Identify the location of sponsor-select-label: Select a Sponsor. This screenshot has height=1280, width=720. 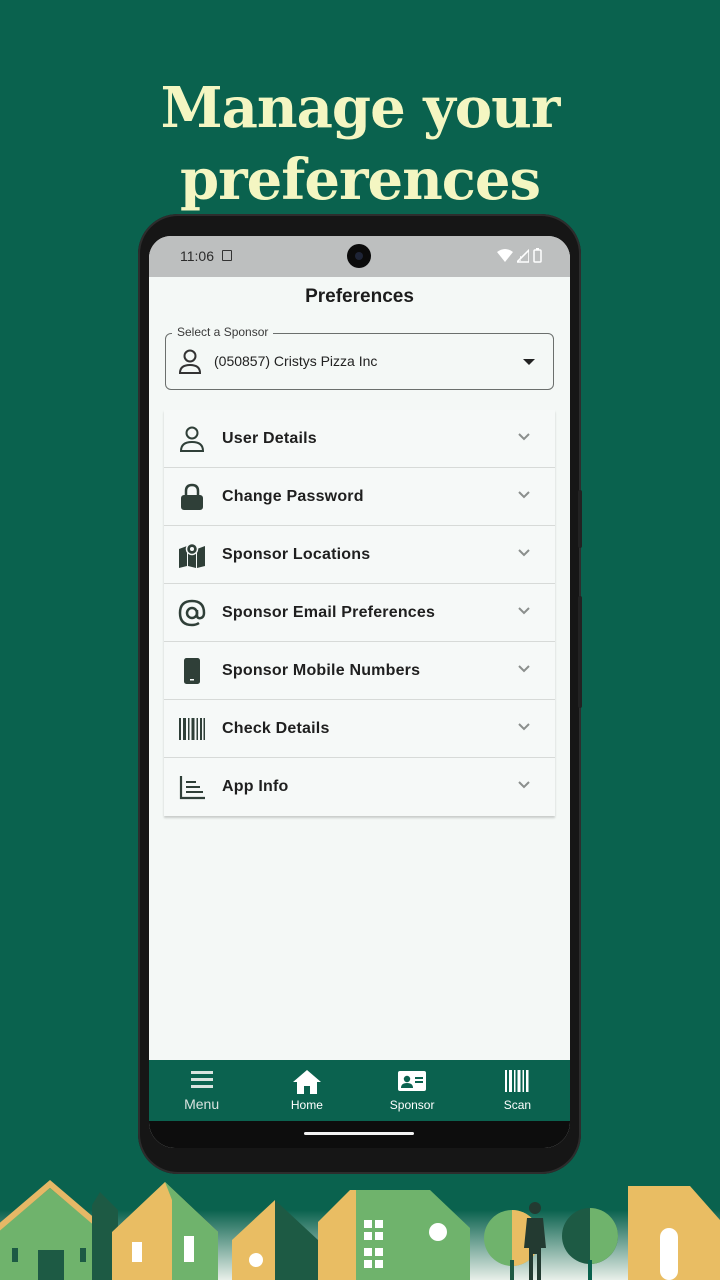
(223, 332).